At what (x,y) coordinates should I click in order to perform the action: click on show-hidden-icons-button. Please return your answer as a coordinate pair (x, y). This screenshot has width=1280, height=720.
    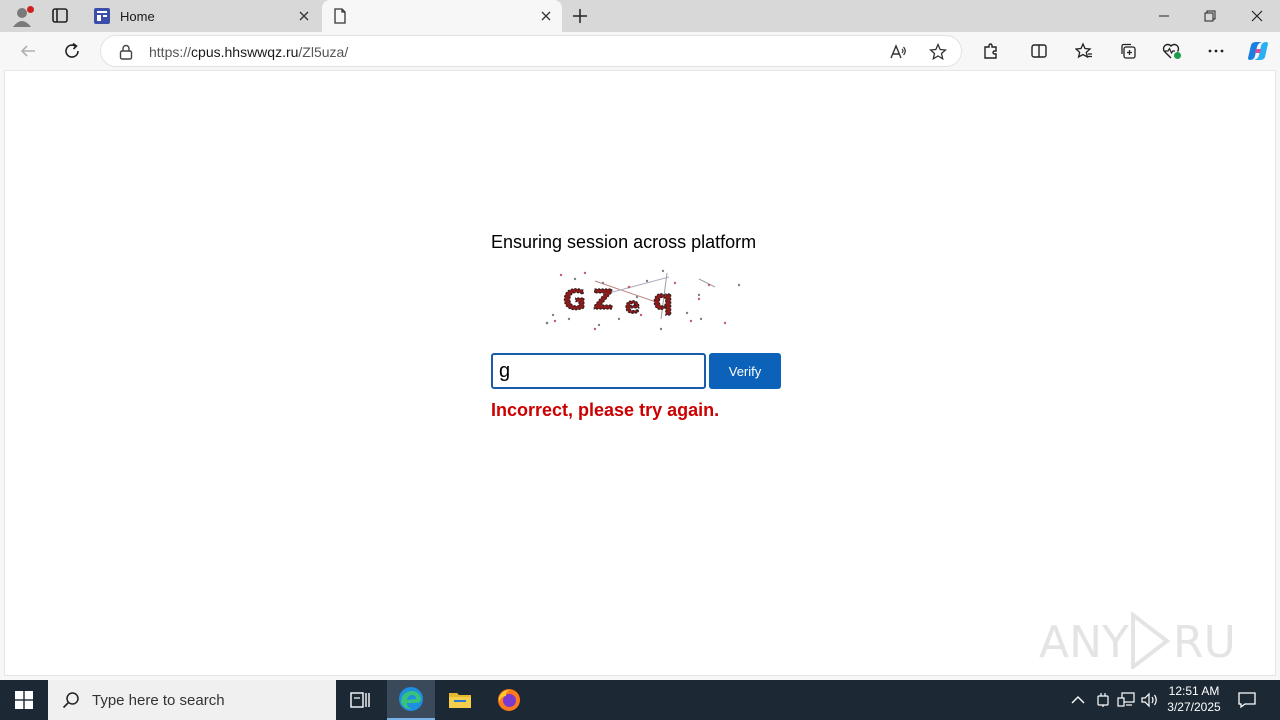
    Looking at the image, I should click on (1078, 700).